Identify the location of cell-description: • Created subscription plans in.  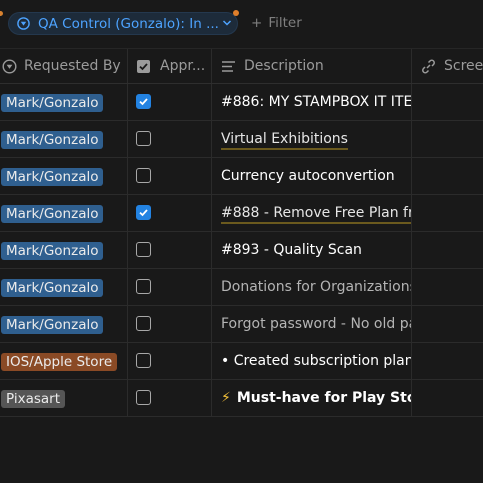
(312, 361).